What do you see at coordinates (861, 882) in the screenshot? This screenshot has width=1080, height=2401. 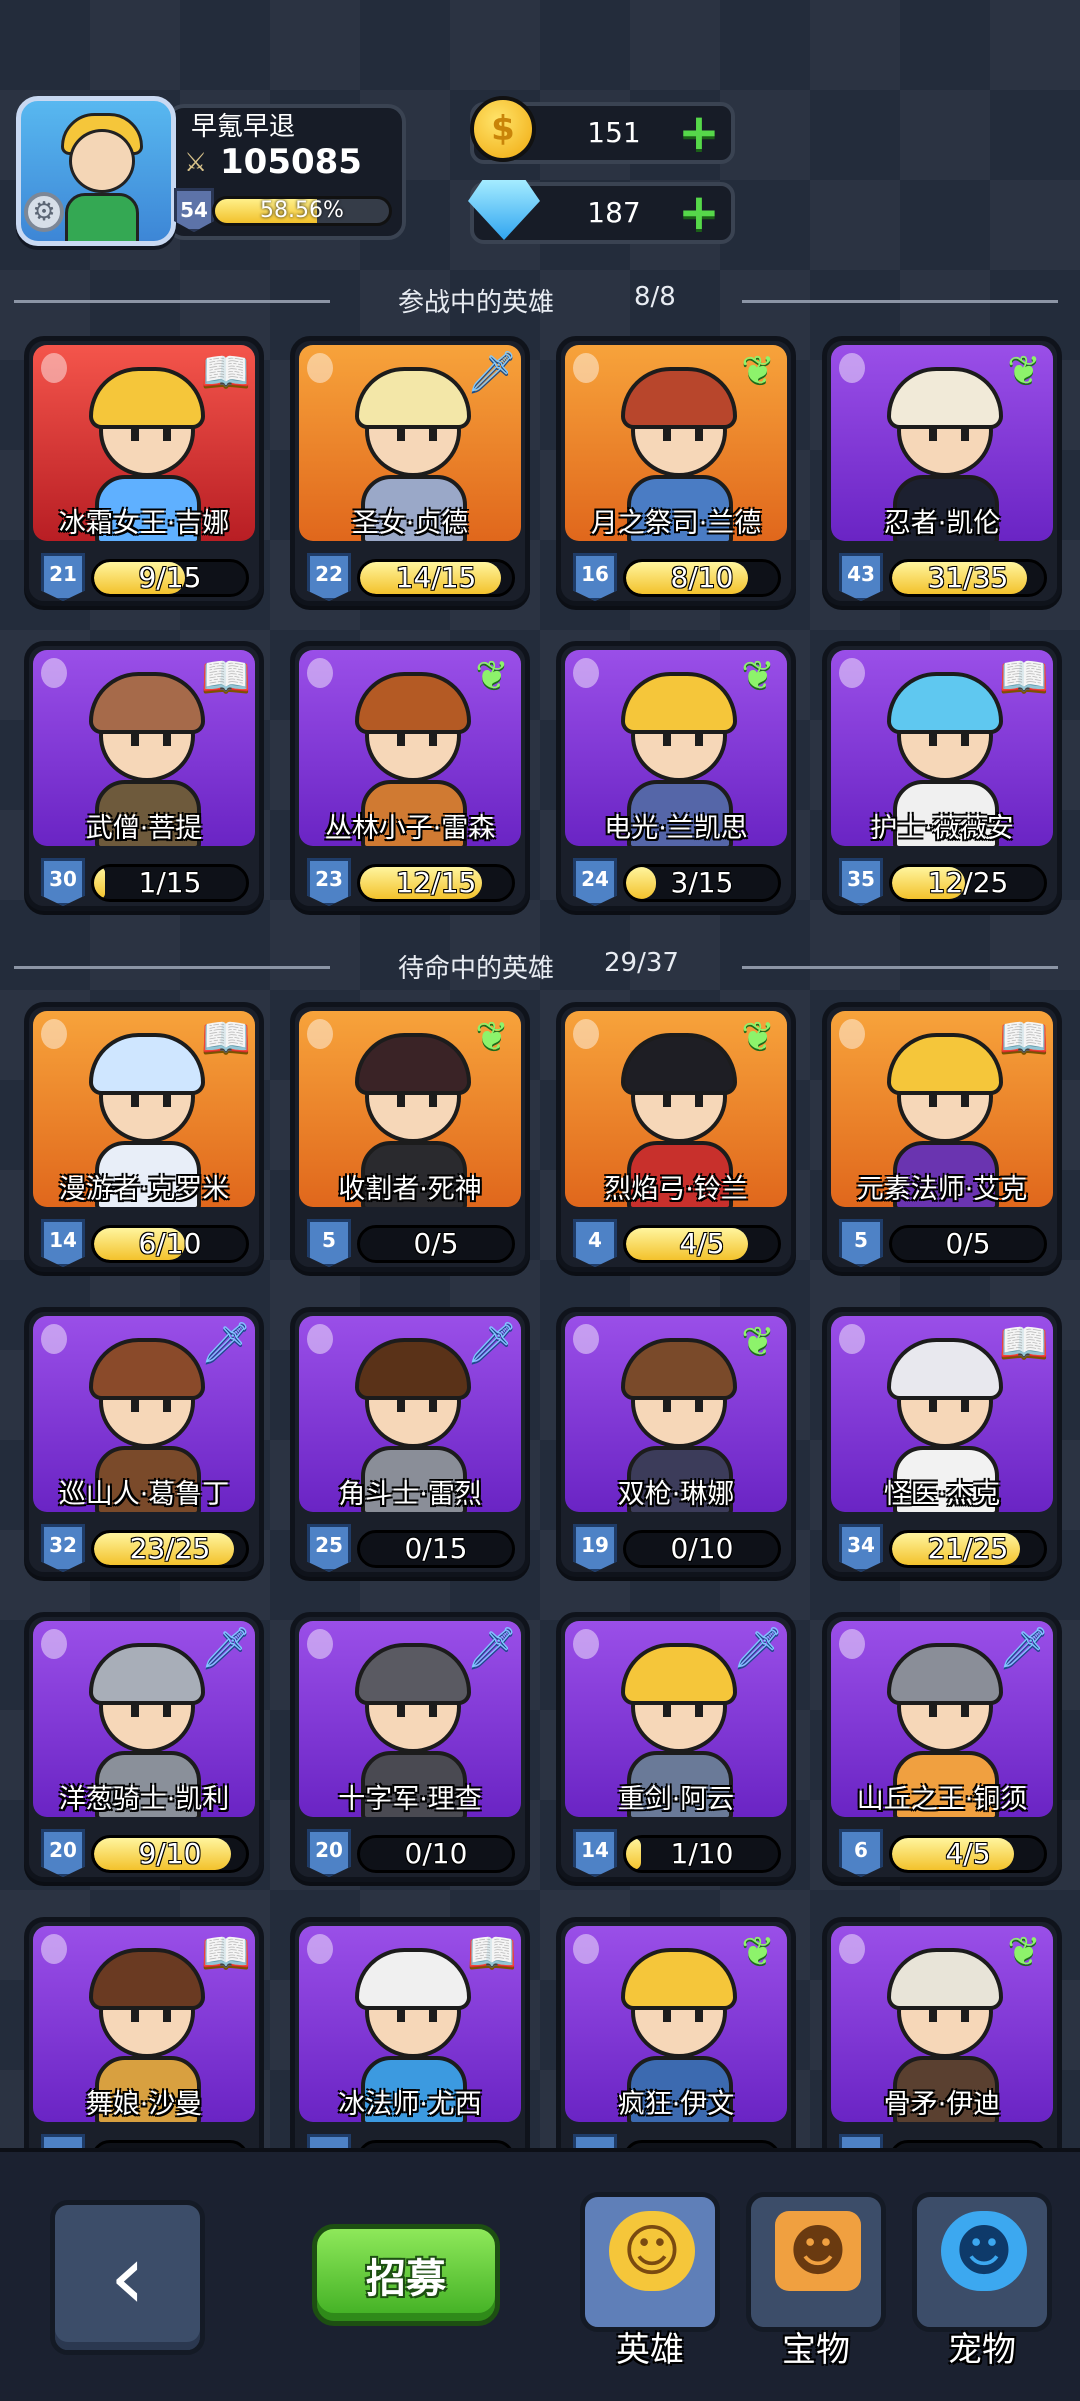 I see `hero-level-badge: 35` at bounding box center [861, 882].